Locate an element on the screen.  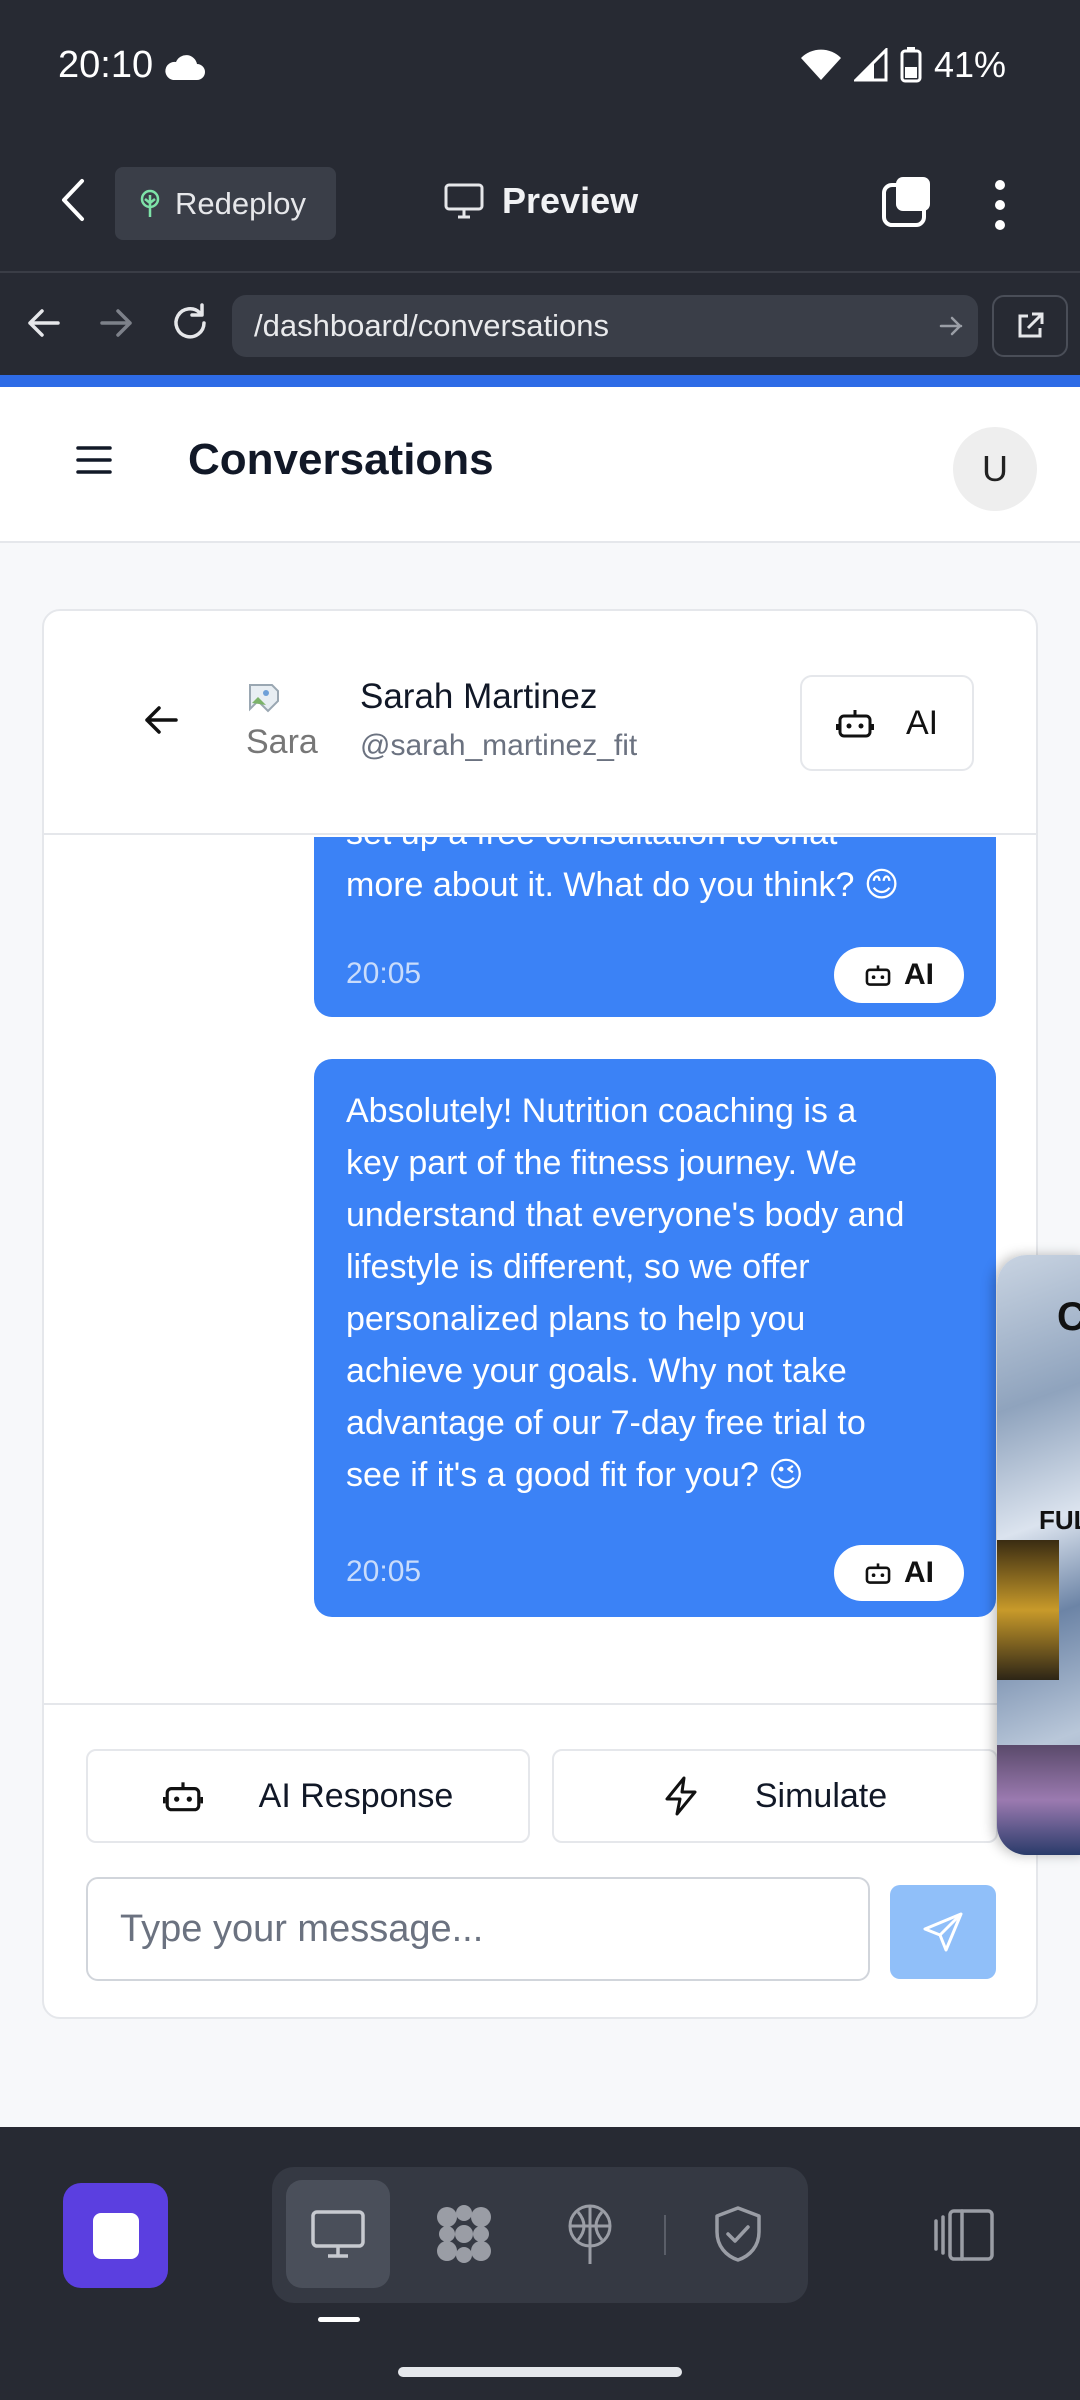
square-icon is located at coordinates (115, 2235).